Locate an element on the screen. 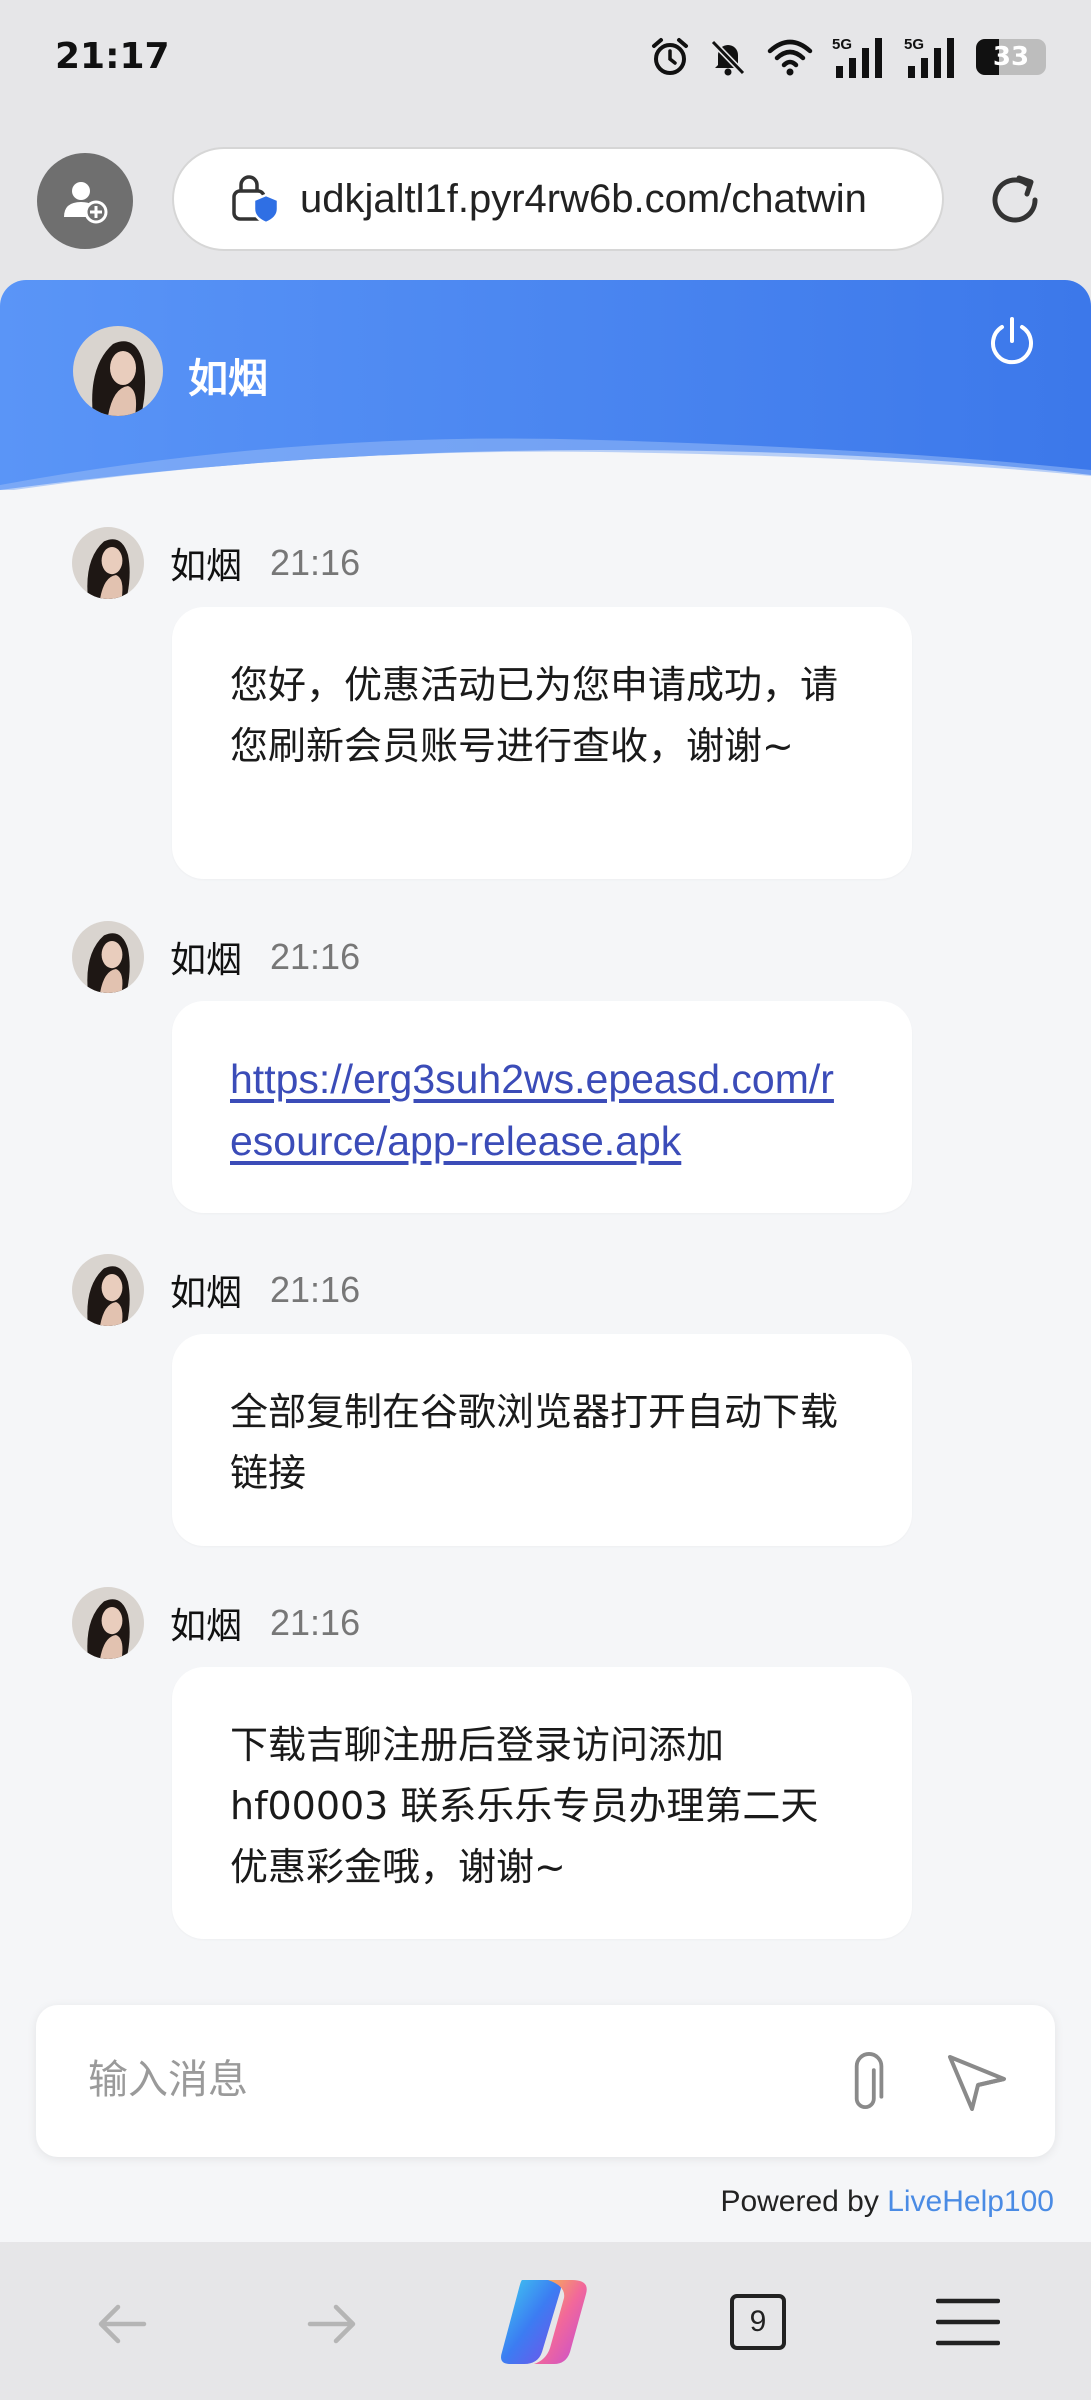 Image resolution: width=1091 pixels, height=2400 pixels. battery-level: 33 is located at coordinates (1011, 57).